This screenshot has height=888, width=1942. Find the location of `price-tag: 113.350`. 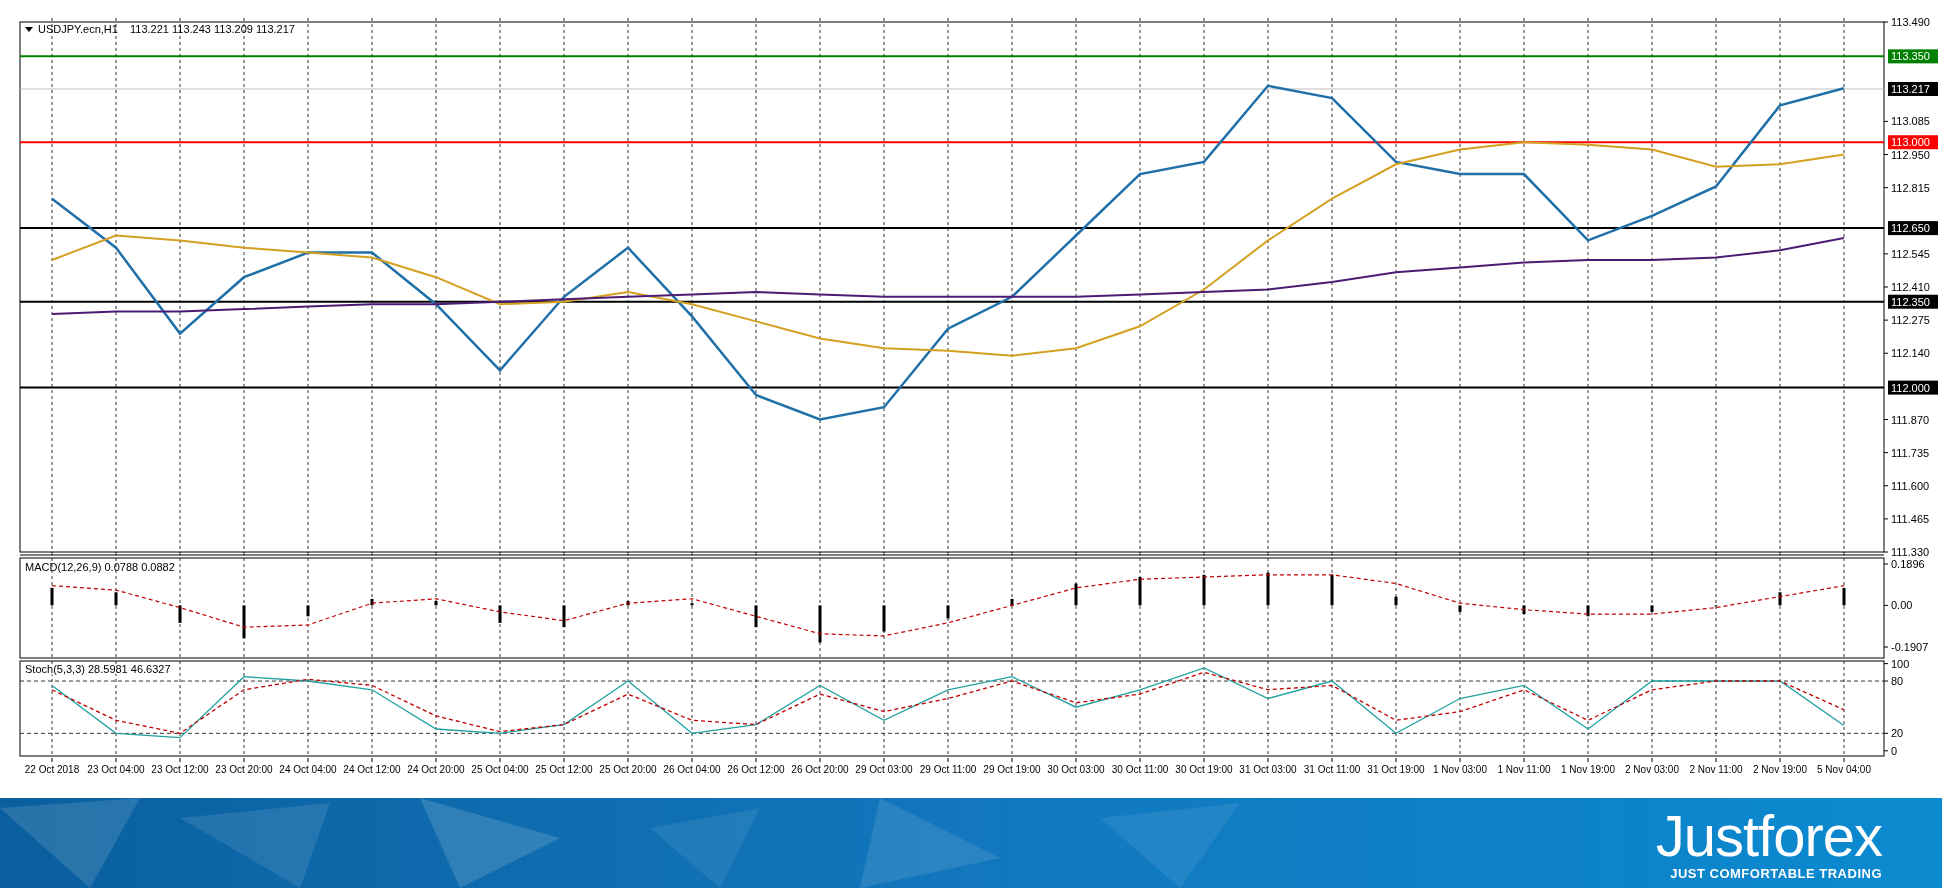

price-tag: 113.350 is located at coordinates (1913, 56).